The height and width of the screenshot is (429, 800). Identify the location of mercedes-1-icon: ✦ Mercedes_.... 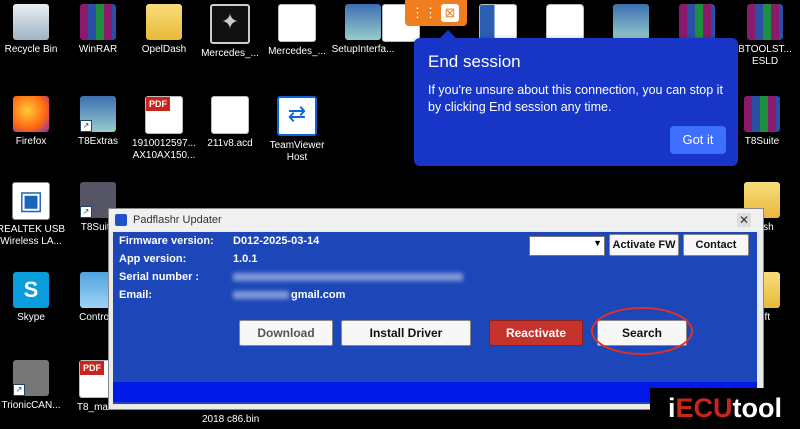
(230, 32).